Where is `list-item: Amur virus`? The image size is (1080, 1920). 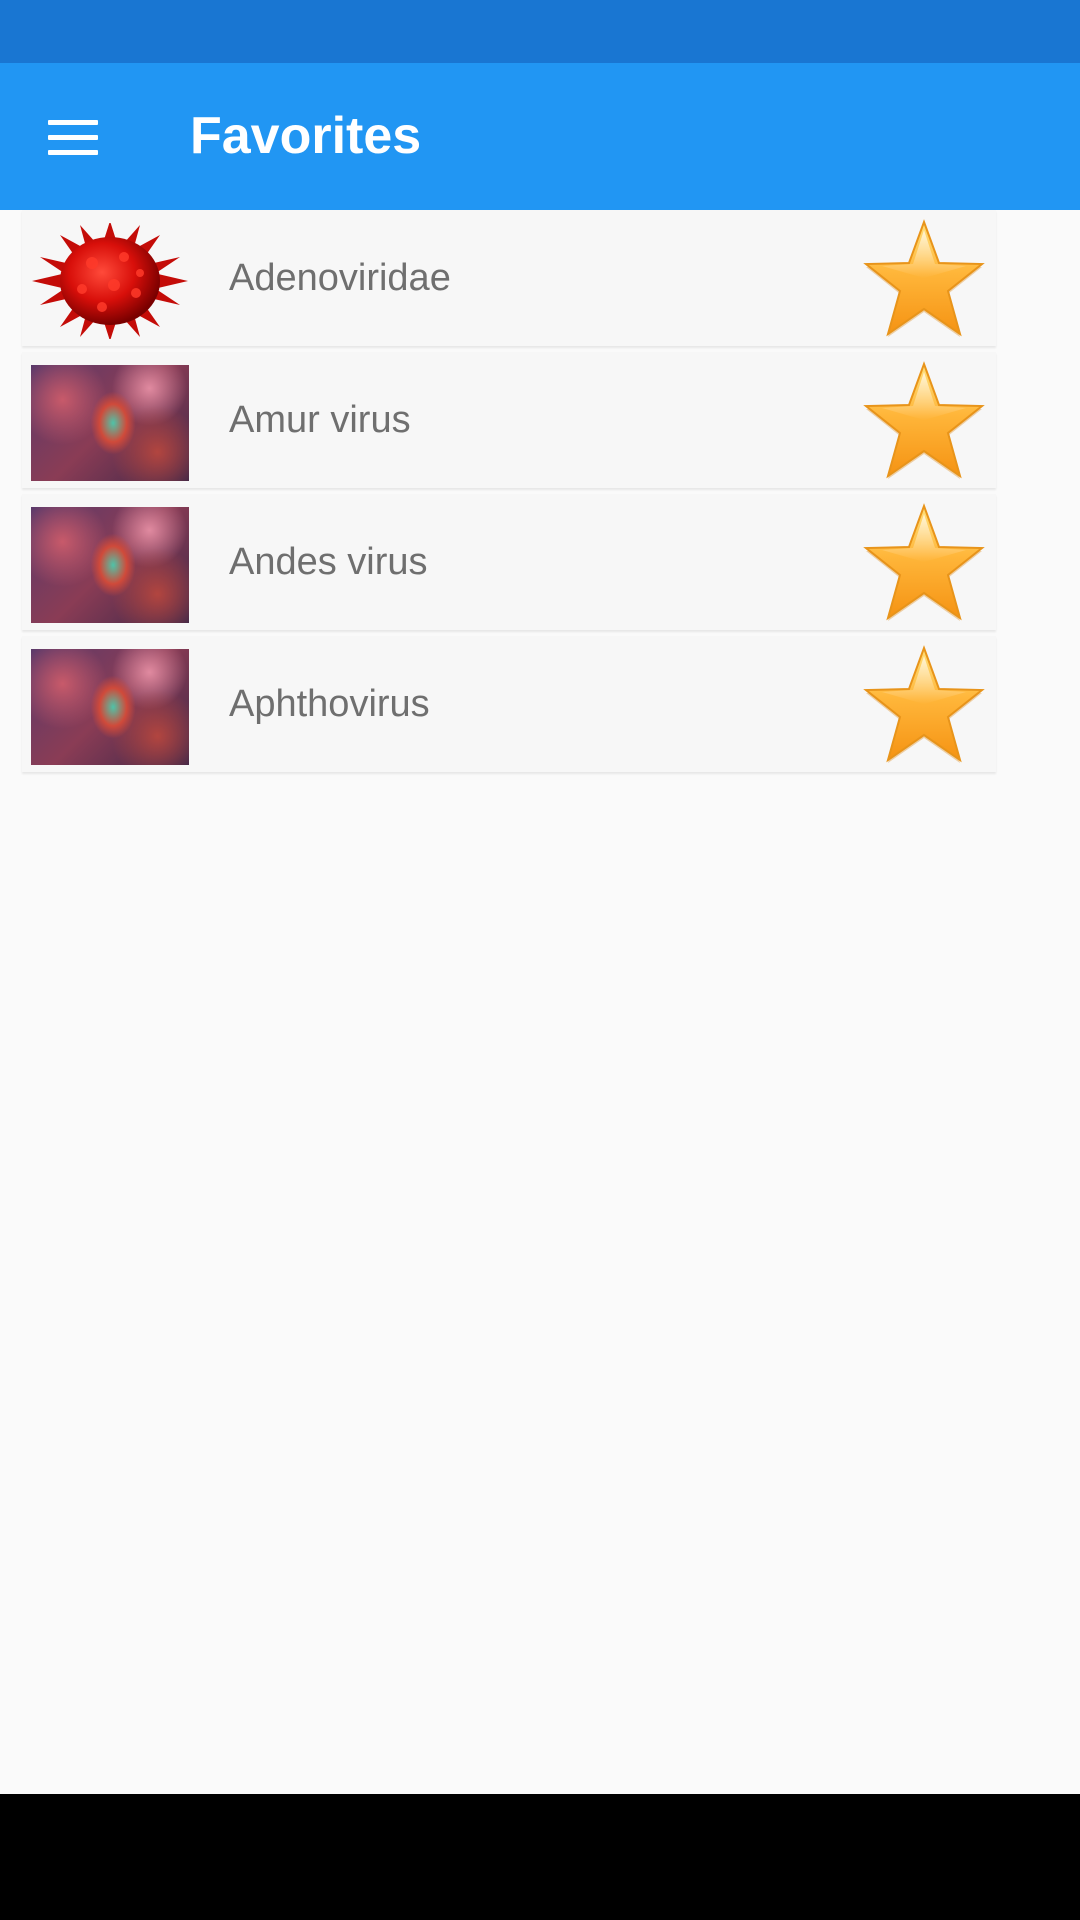 list-item: Amur virus is located at coordinates (509, 420).